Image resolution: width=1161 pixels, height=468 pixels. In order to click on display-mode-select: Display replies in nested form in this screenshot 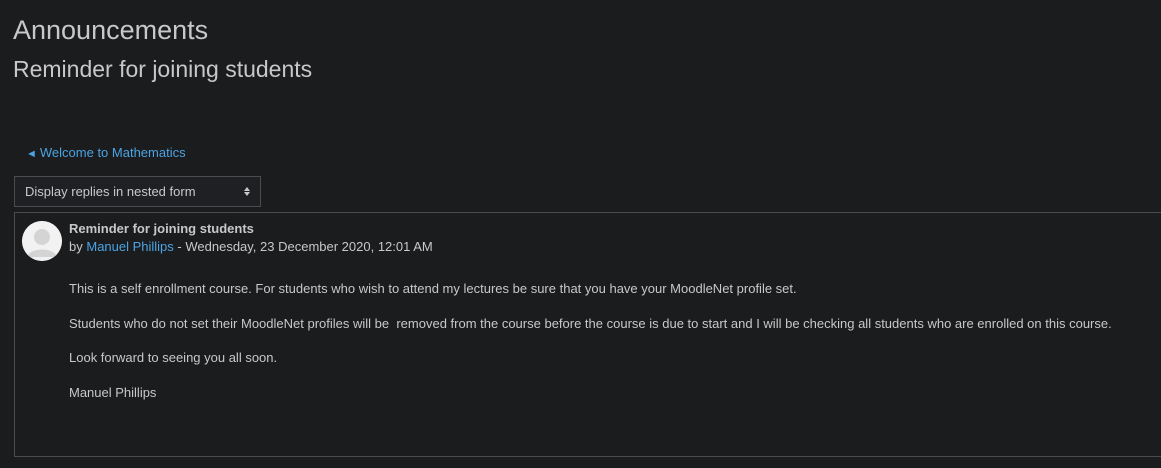, I will do `click(137, 191)`.